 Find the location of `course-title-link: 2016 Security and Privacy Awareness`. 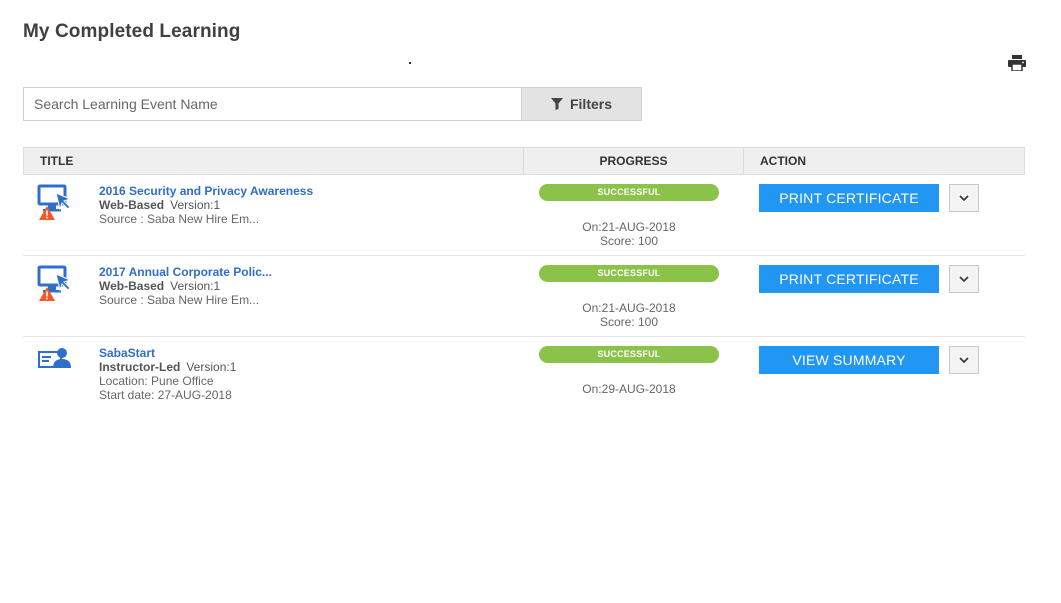

course-title-link: 2016 Security and Privacy Awareness is located at coordinates (206, 191).